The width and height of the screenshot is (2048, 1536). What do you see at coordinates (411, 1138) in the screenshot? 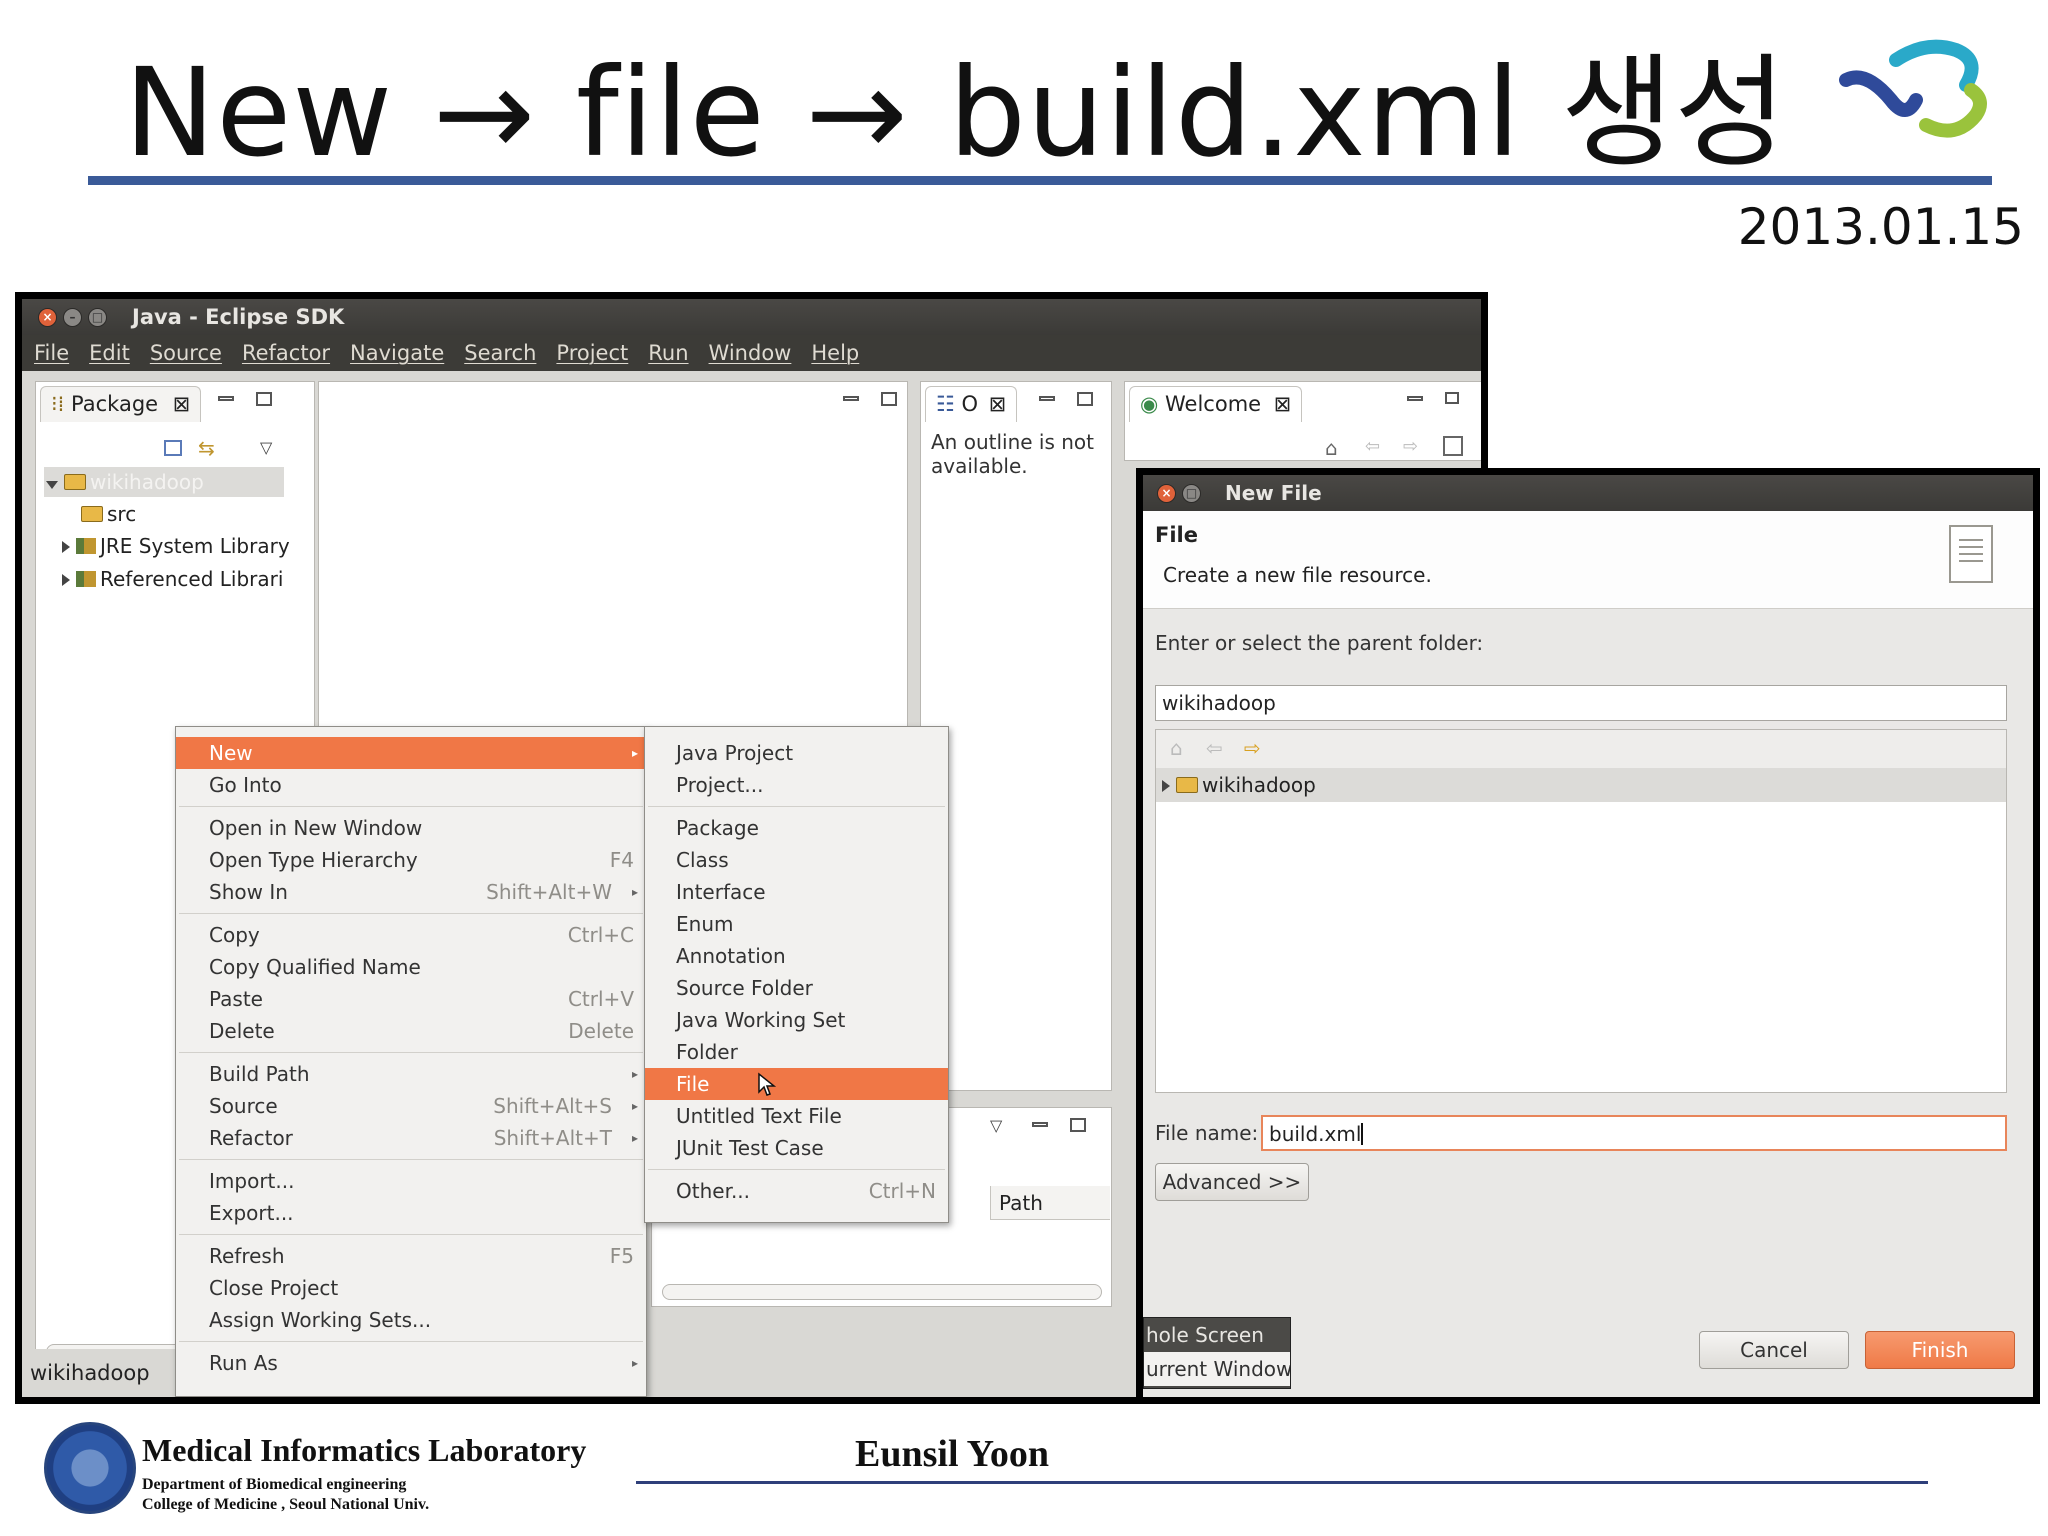
I see `menu-item-refactor: Refactor Shift+Alt+T ▸` at bounding box center [411, 1138].